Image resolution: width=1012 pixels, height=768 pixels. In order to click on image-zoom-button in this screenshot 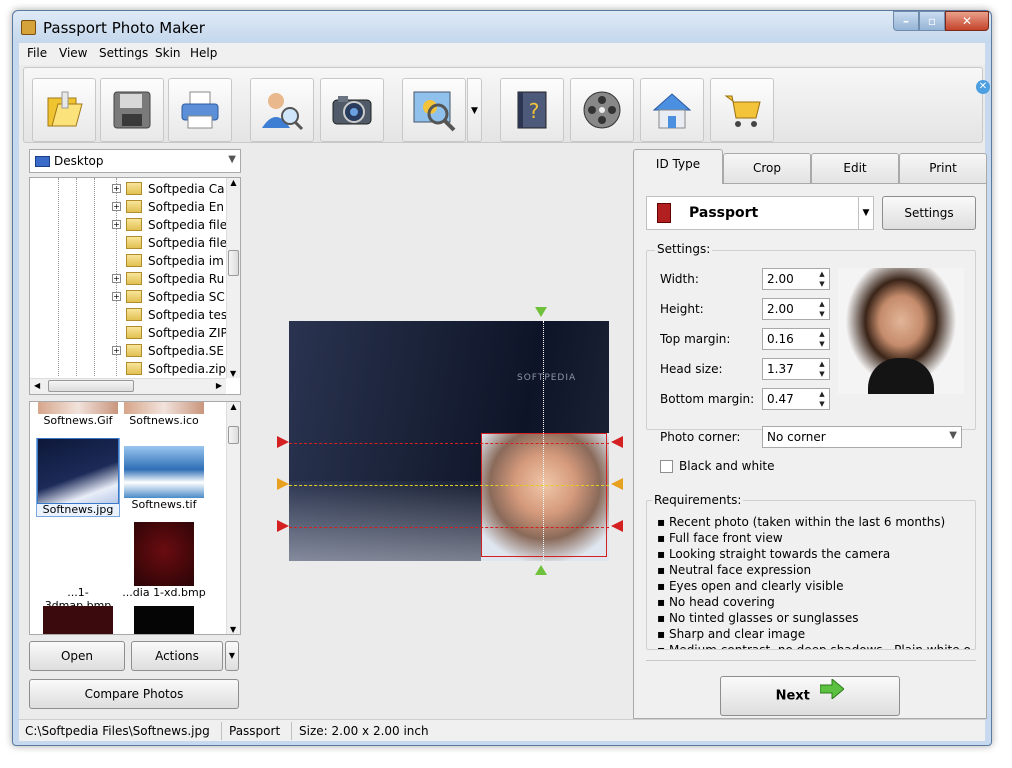, I will do `click(434, 110)`.